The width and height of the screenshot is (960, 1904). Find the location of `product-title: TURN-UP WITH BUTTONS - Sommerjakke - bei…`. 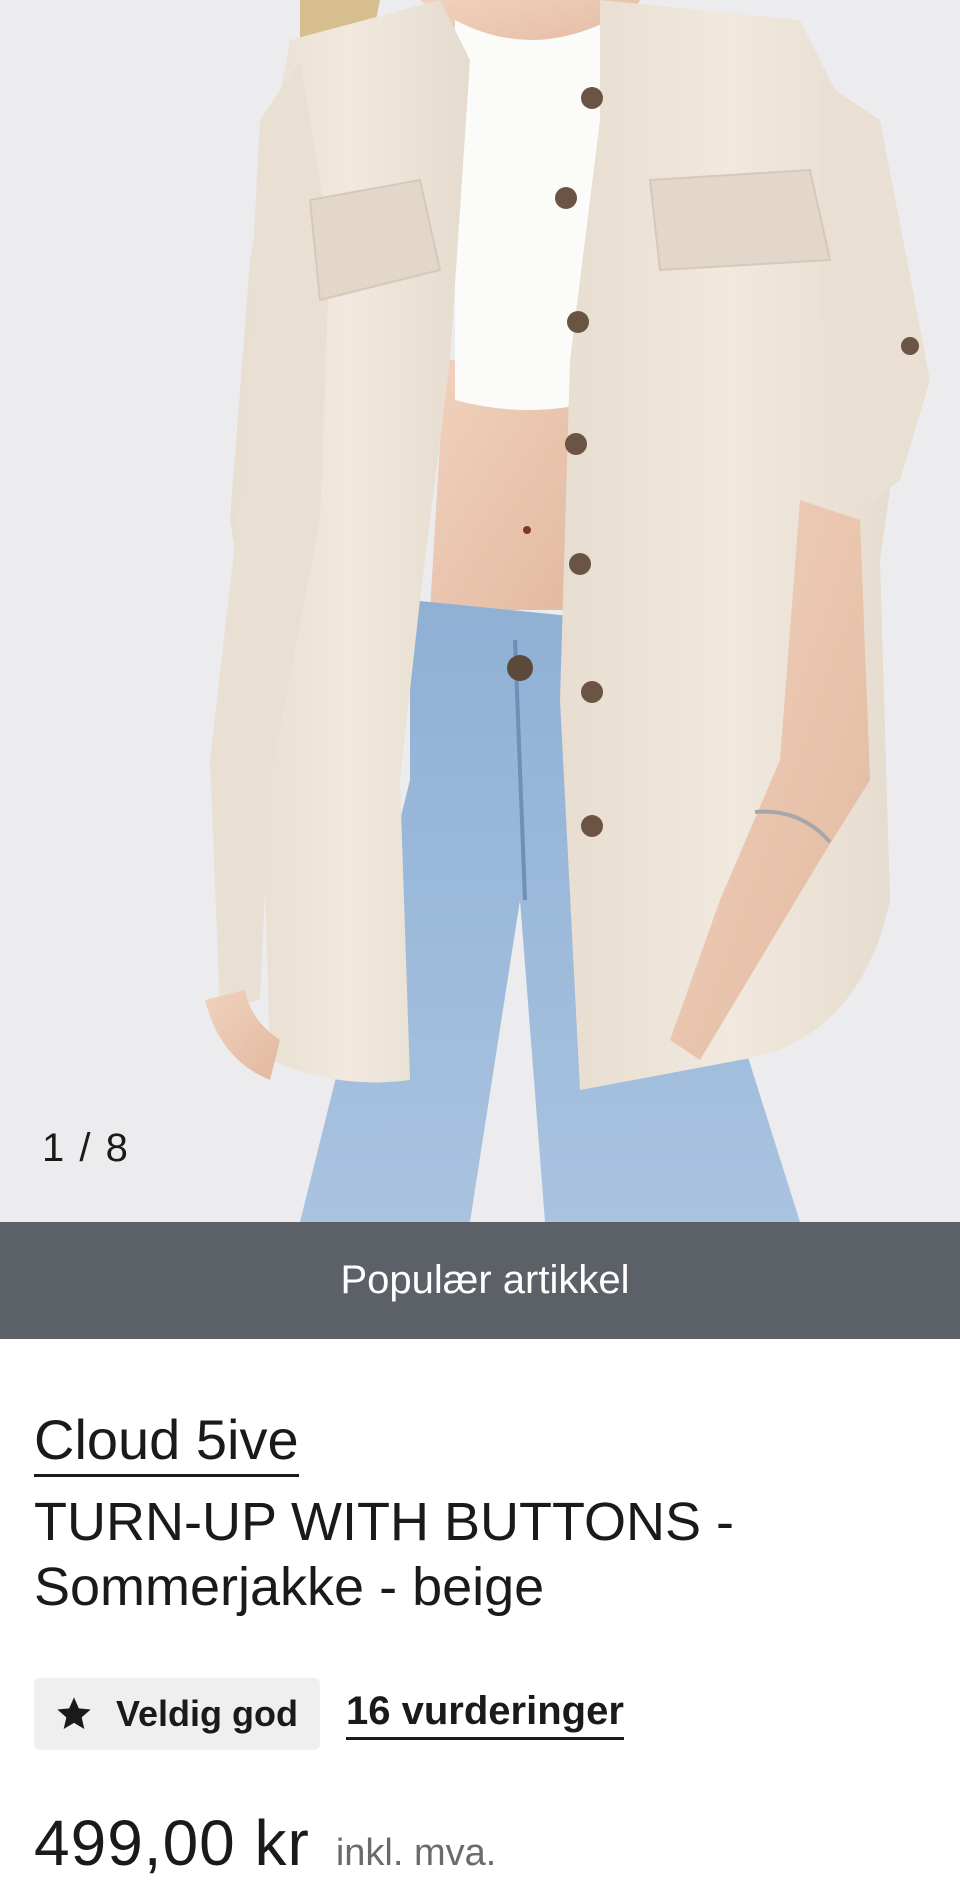

product-title: TURN-UP WITH BUTTONS - Sommerjakke - bei… is located at coordinates (384, 1554).